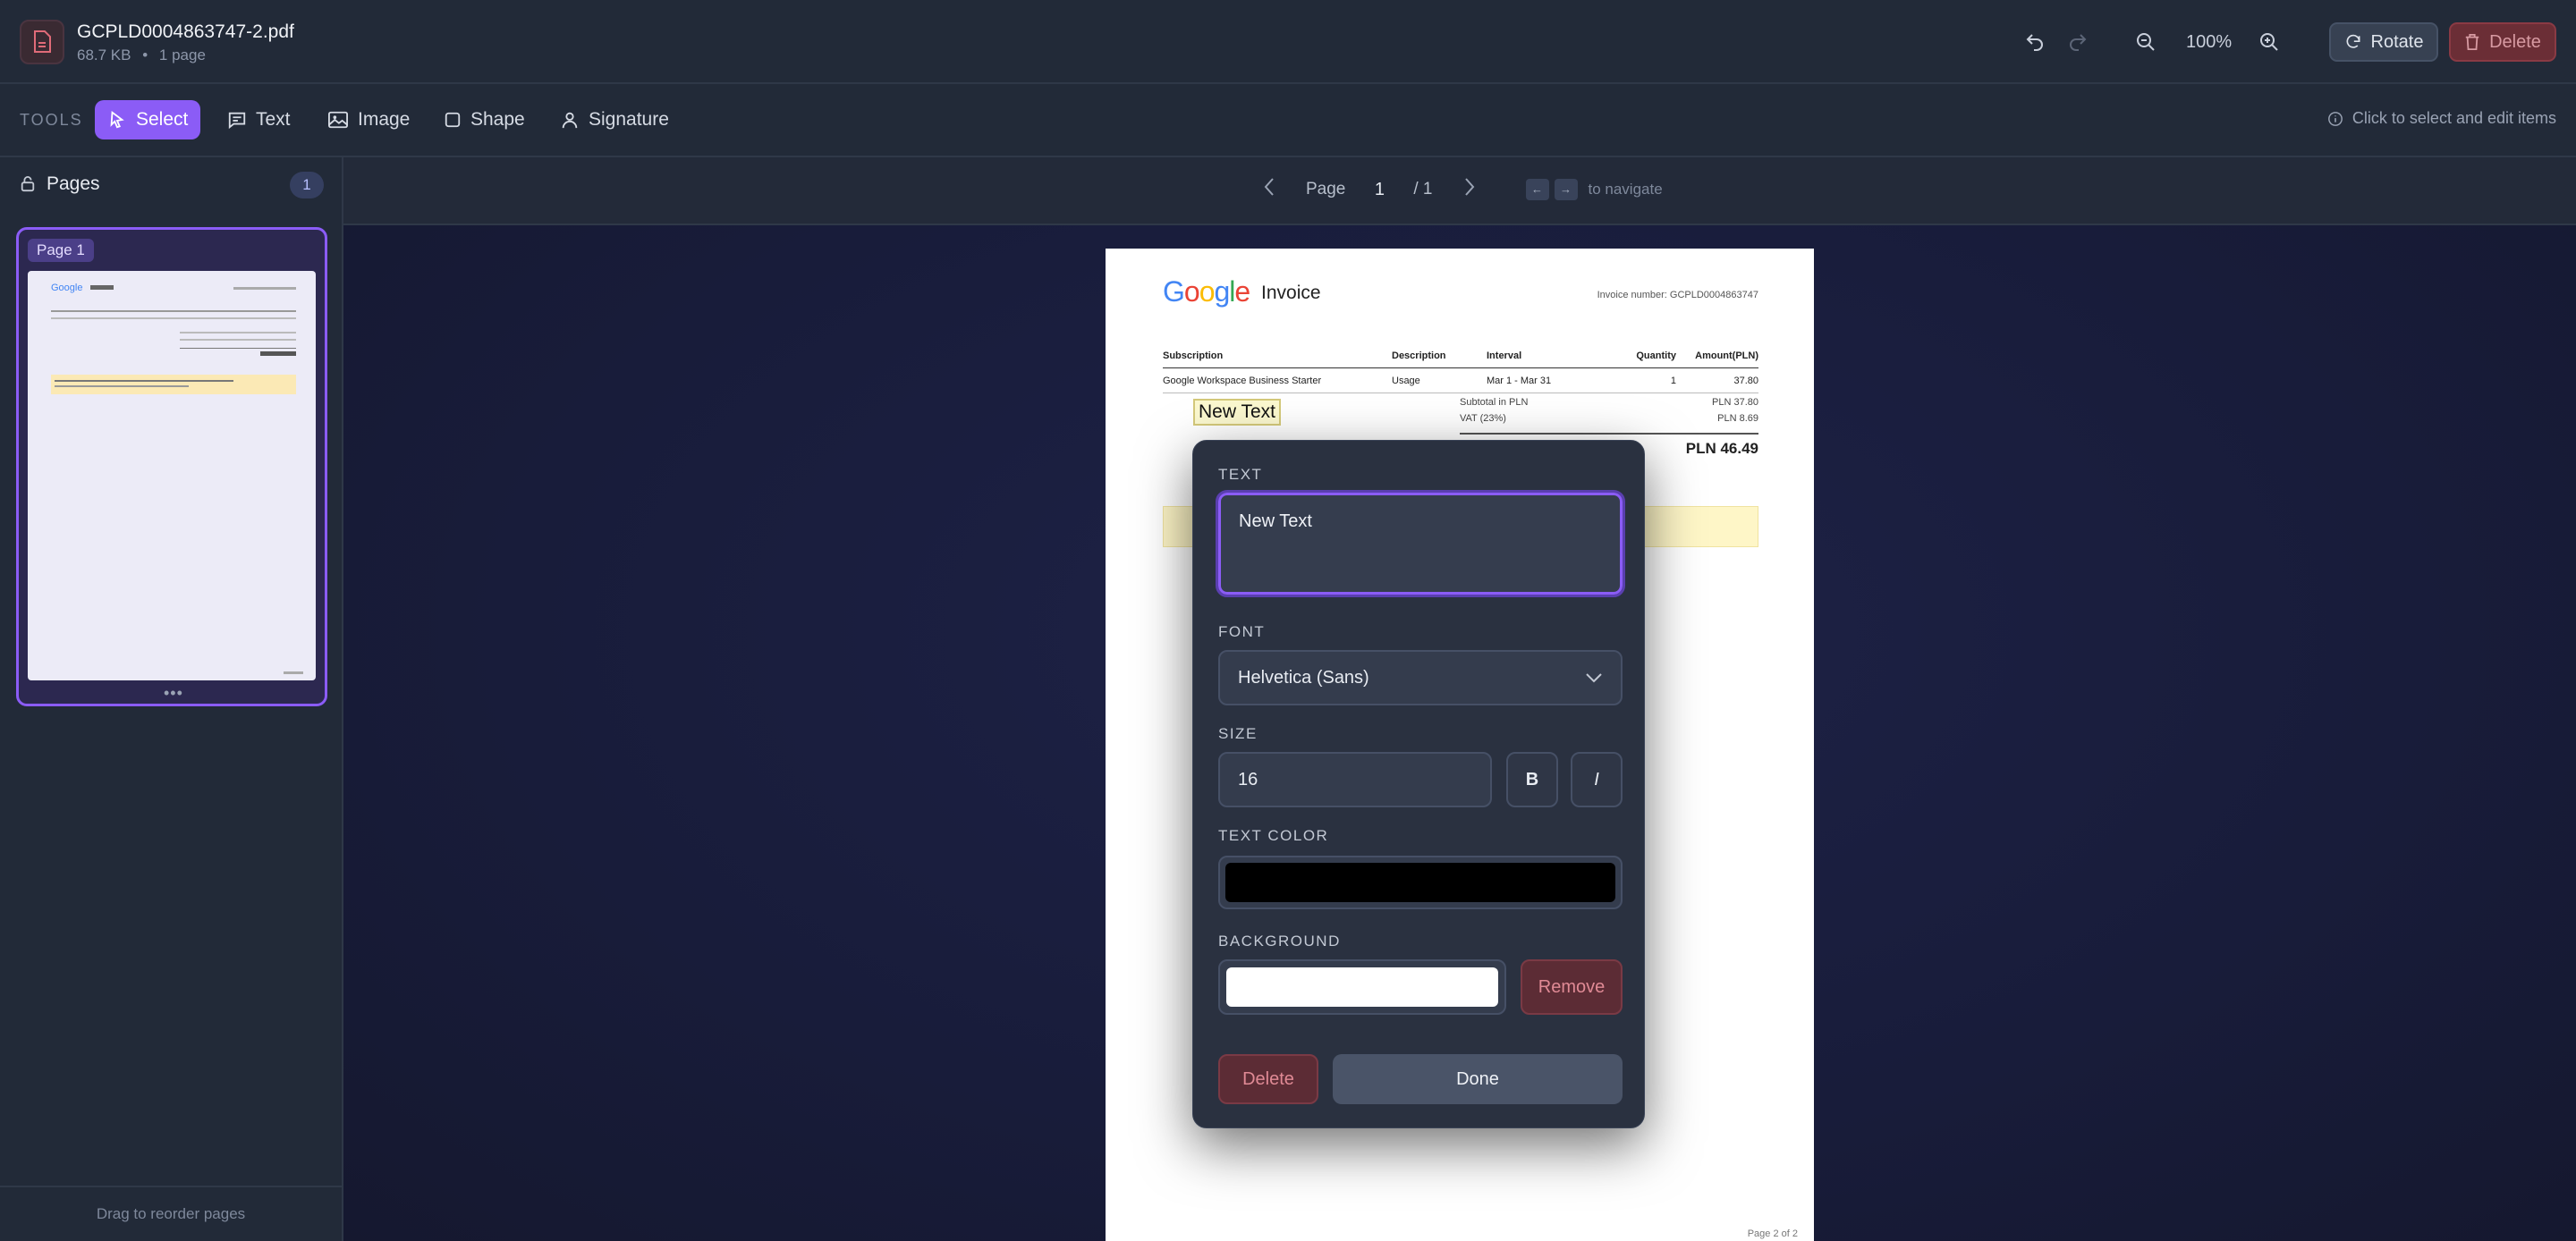 The width and height of the screenshot is (2576, 1241). I want to click on pdf-file-icon, so click(42, 42).